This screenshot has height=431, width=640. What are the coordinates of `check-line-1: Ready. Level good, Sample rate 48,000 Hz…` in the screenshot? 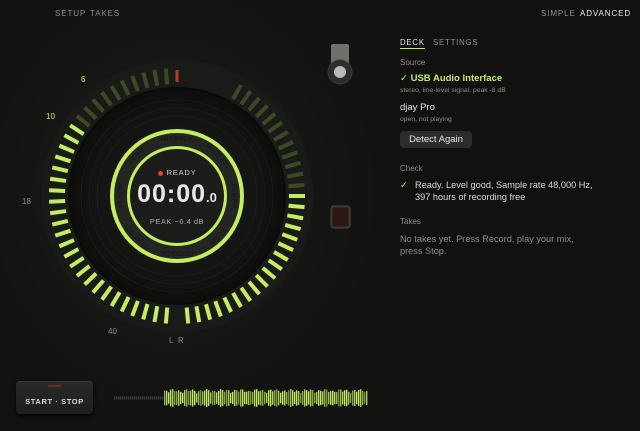 It's located at (504, 185).